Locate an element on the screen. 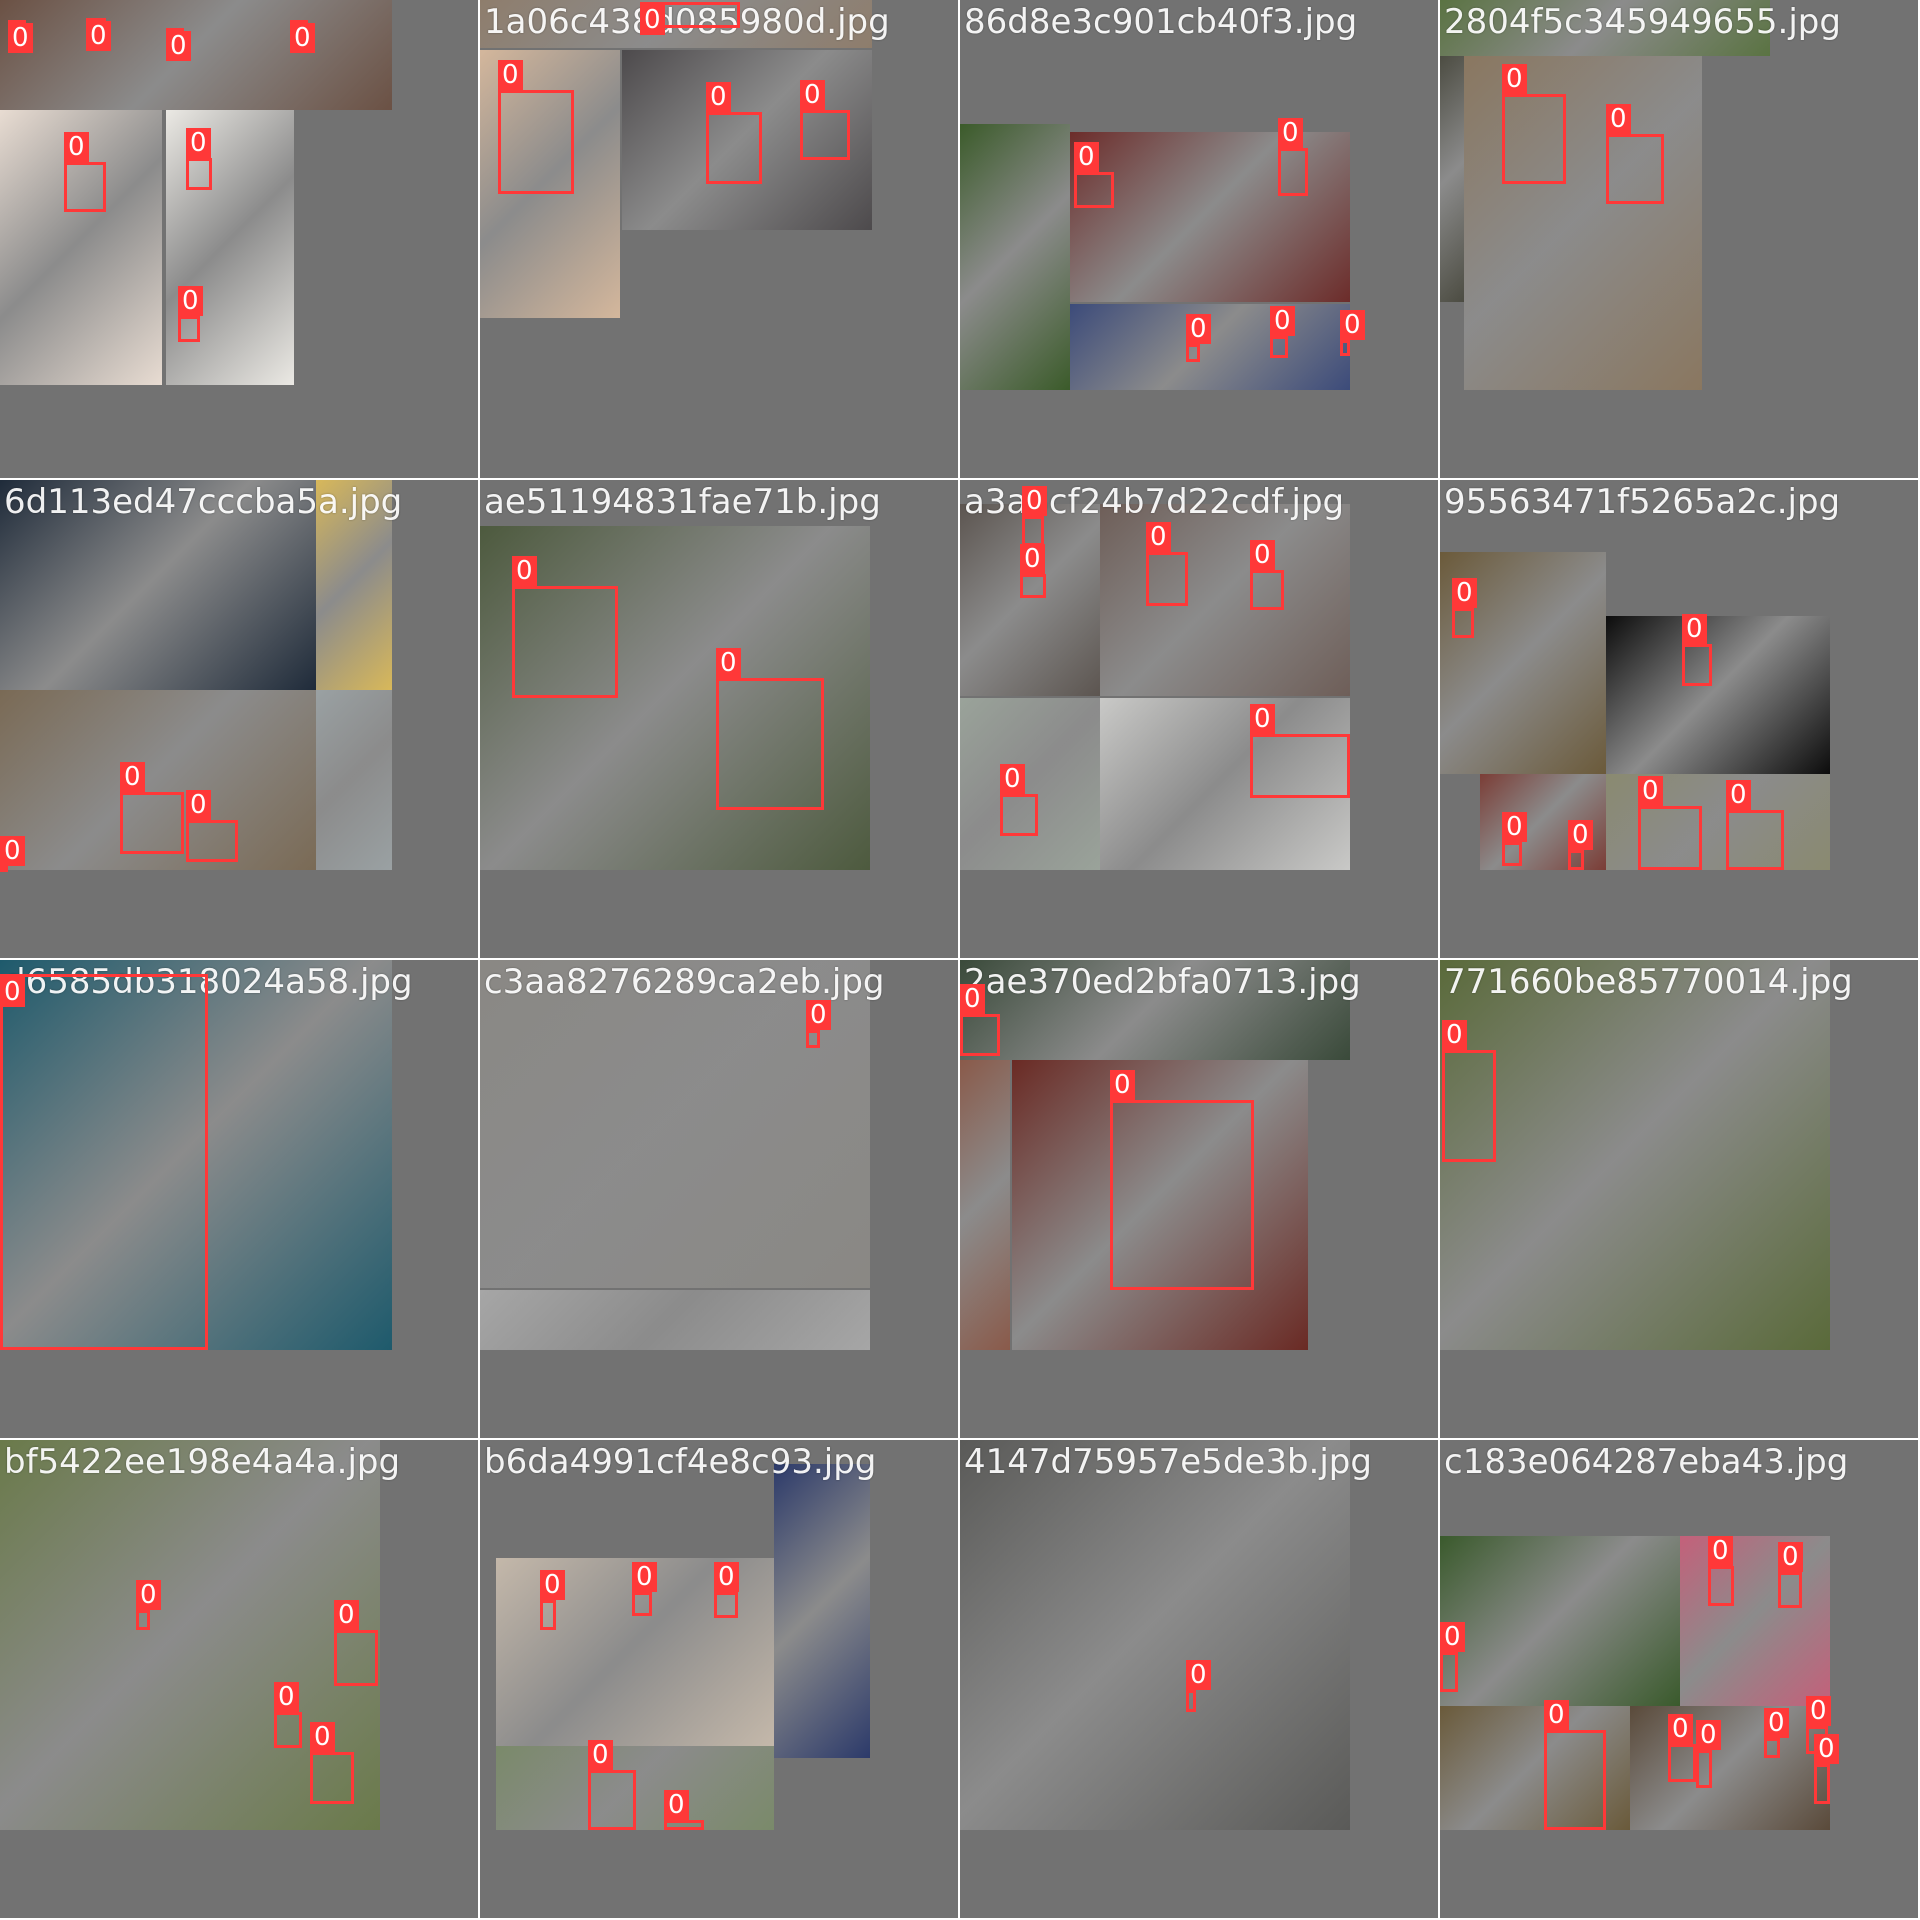 The height and width of the screenshot is (1920, 1920). image-filename-label: c3aa8276289ca2eb.jpg is located at coordinates (684, 982).